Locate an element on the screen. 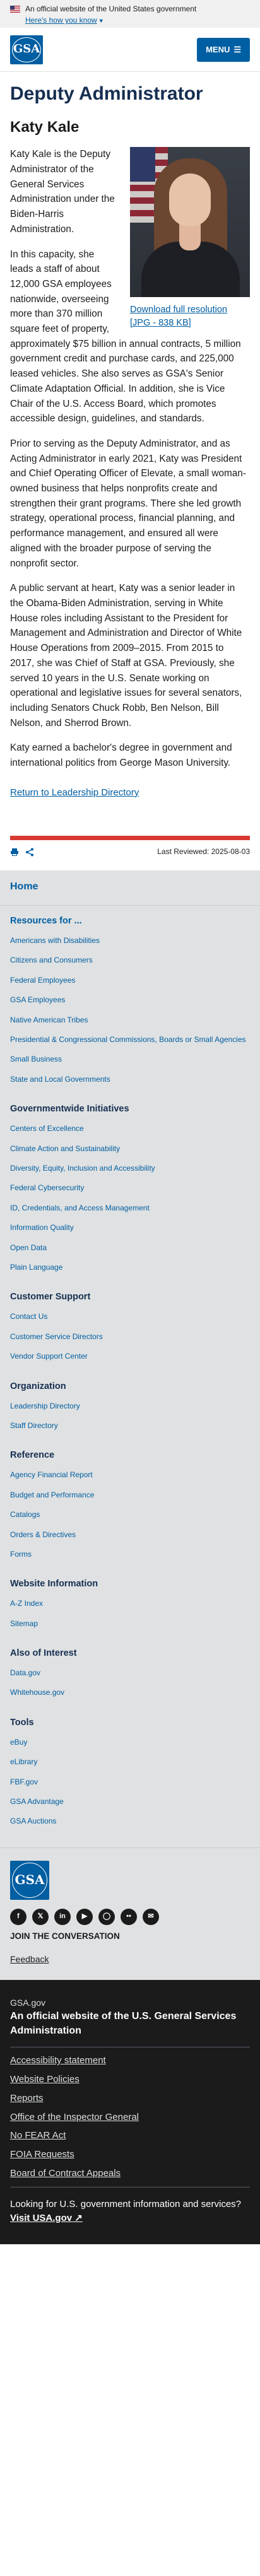  footer-link: Orders & Directives is located at coordinates (43, 1534).